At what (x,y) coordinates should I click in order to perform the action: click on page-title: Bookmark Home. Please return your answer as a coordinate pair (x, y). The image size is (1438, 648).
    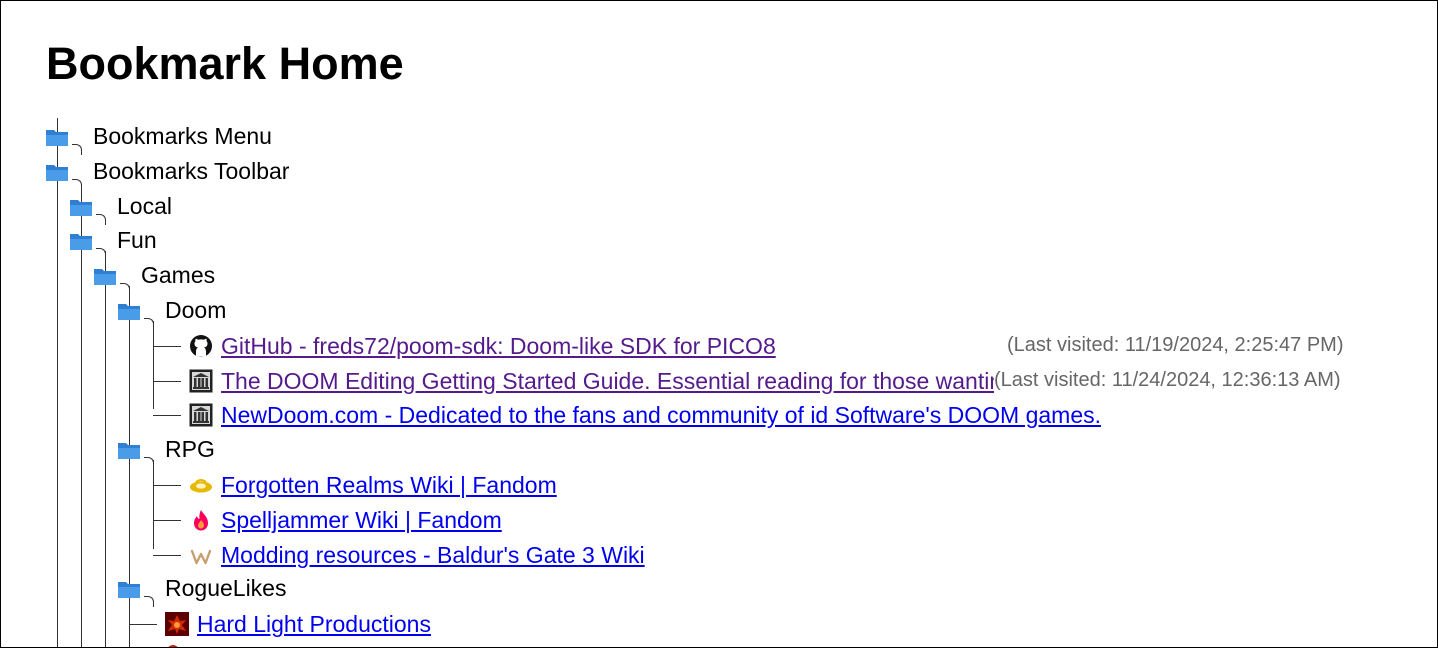
    Looking at the image, I should click on (225, 63).